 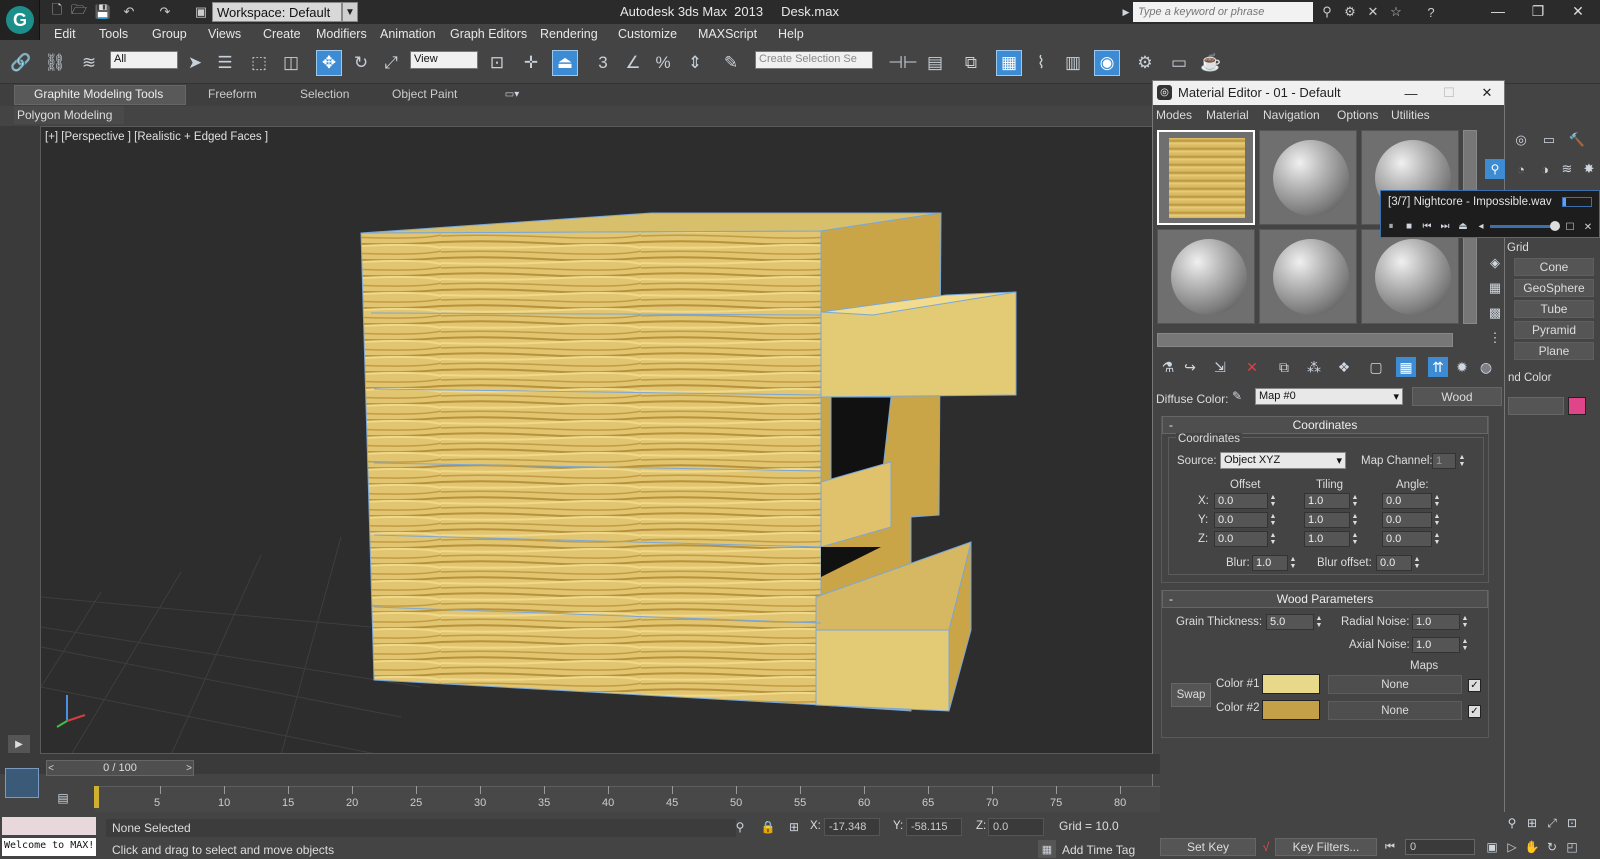 What do you see at coordinates (1047, 849) in the screenshot?
I see `add-time-tag-icon: ▦` at bounding box center [1047, 849].